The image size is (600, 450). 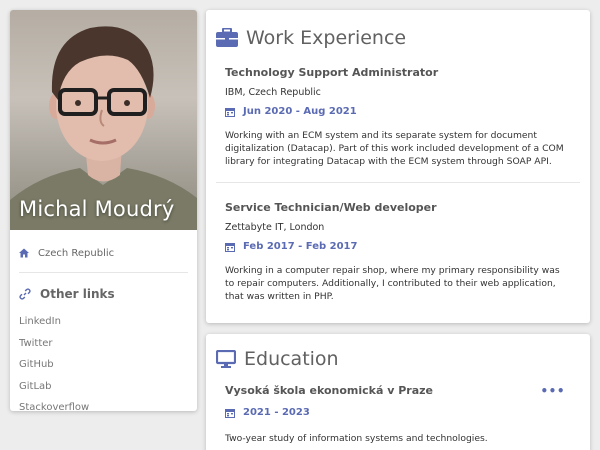 I want to click on education-header: Education, so click(x=398, y=359).